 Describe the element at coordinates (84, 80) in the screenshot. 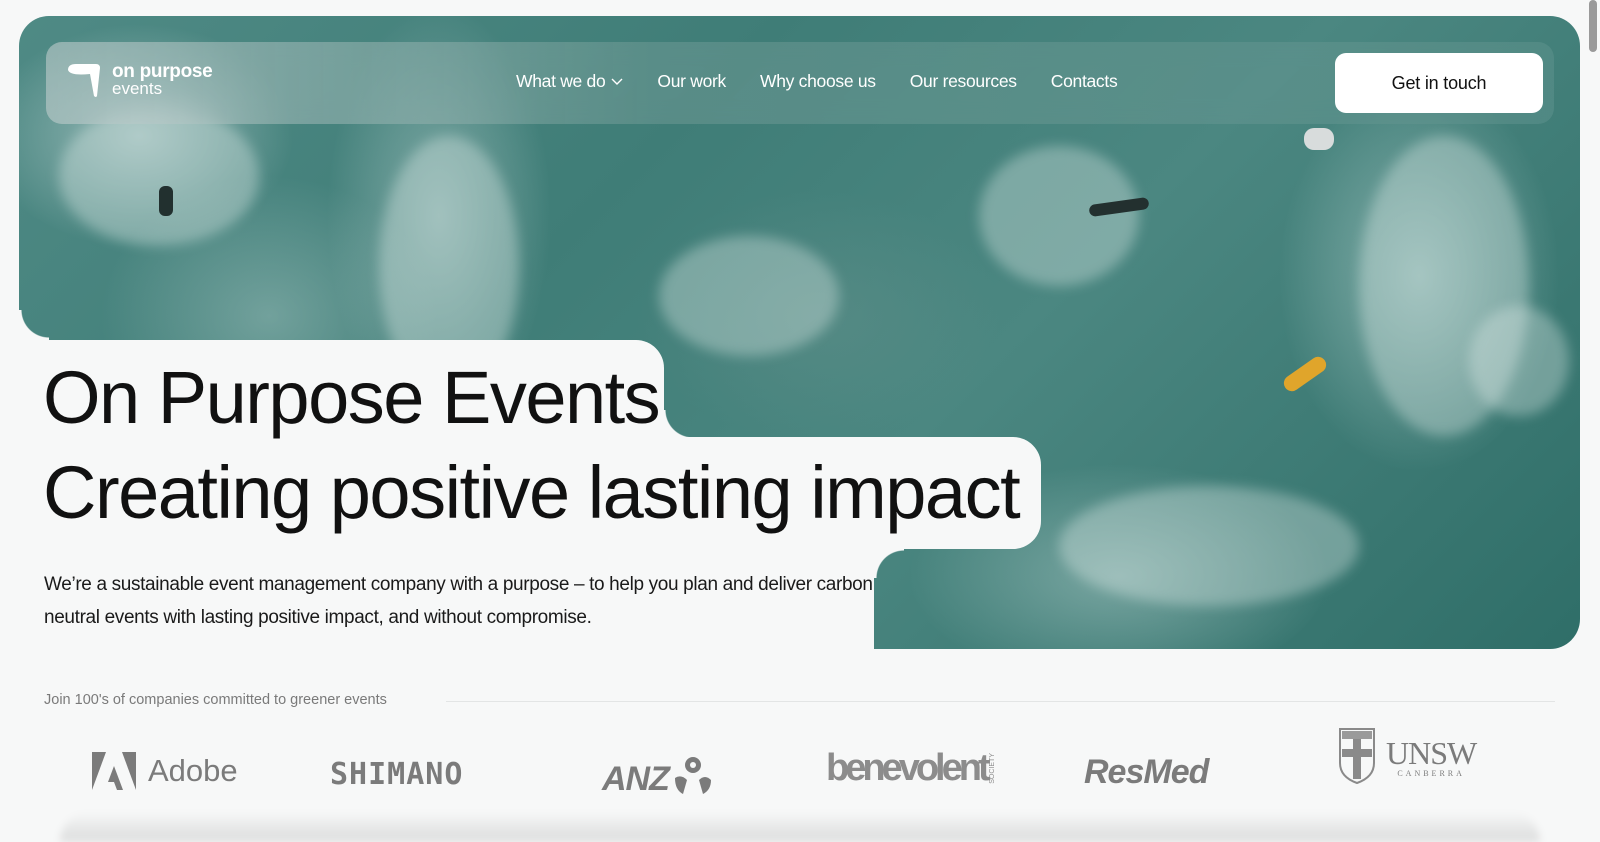

I see `logo-mark-icon` at that location.